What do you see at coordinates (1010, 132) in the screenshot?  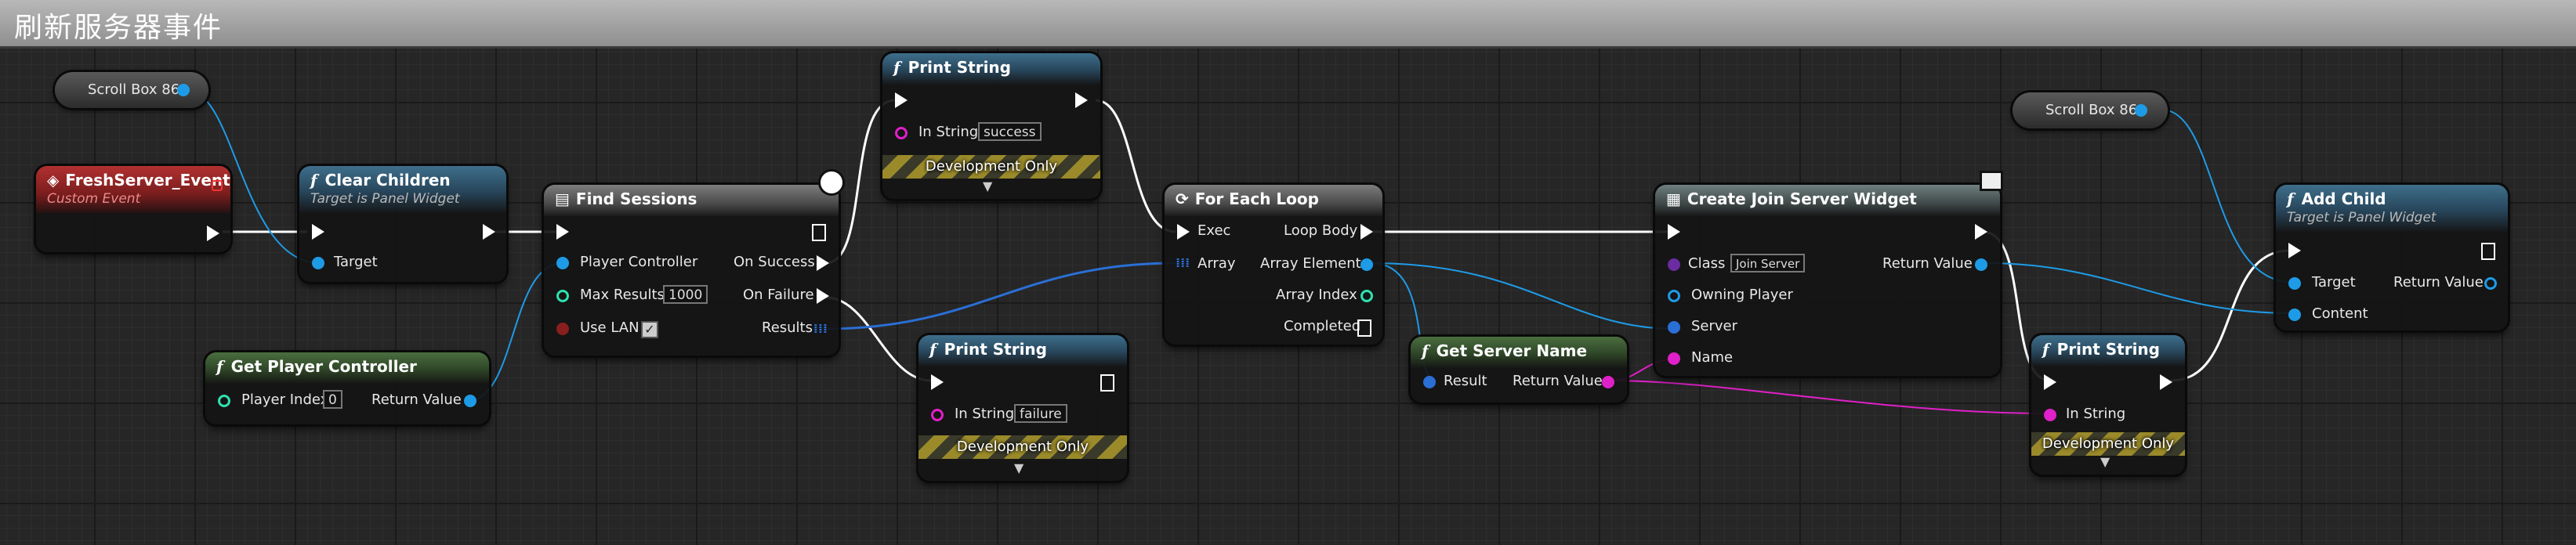 I see `in-string-field: success` at bounding box center [1010, 132].